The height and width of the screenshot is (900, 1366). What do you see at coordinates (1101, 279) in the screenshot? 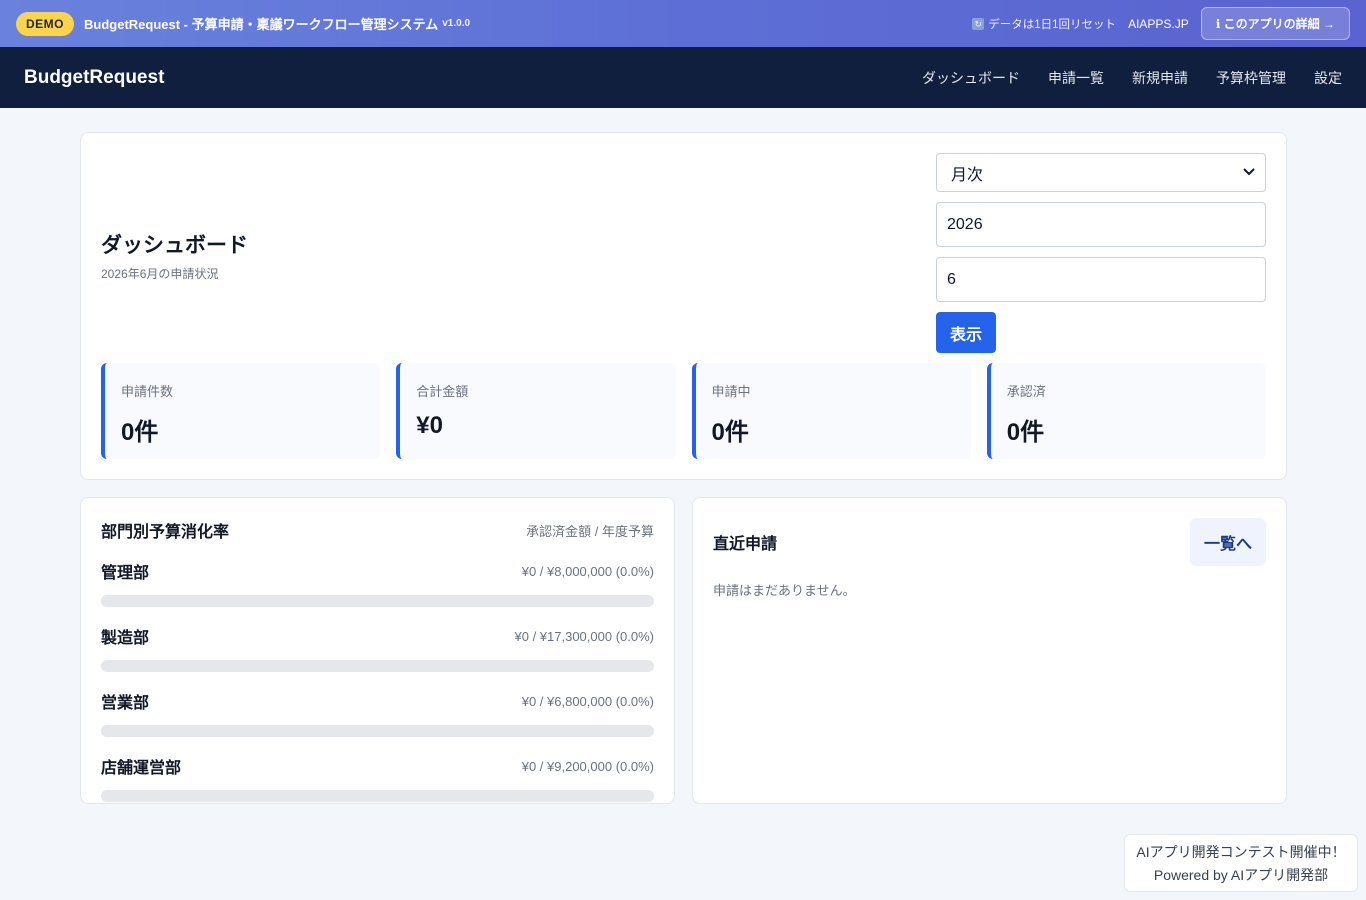
I see `month-input: 6` at bounding box center [1101, 279].